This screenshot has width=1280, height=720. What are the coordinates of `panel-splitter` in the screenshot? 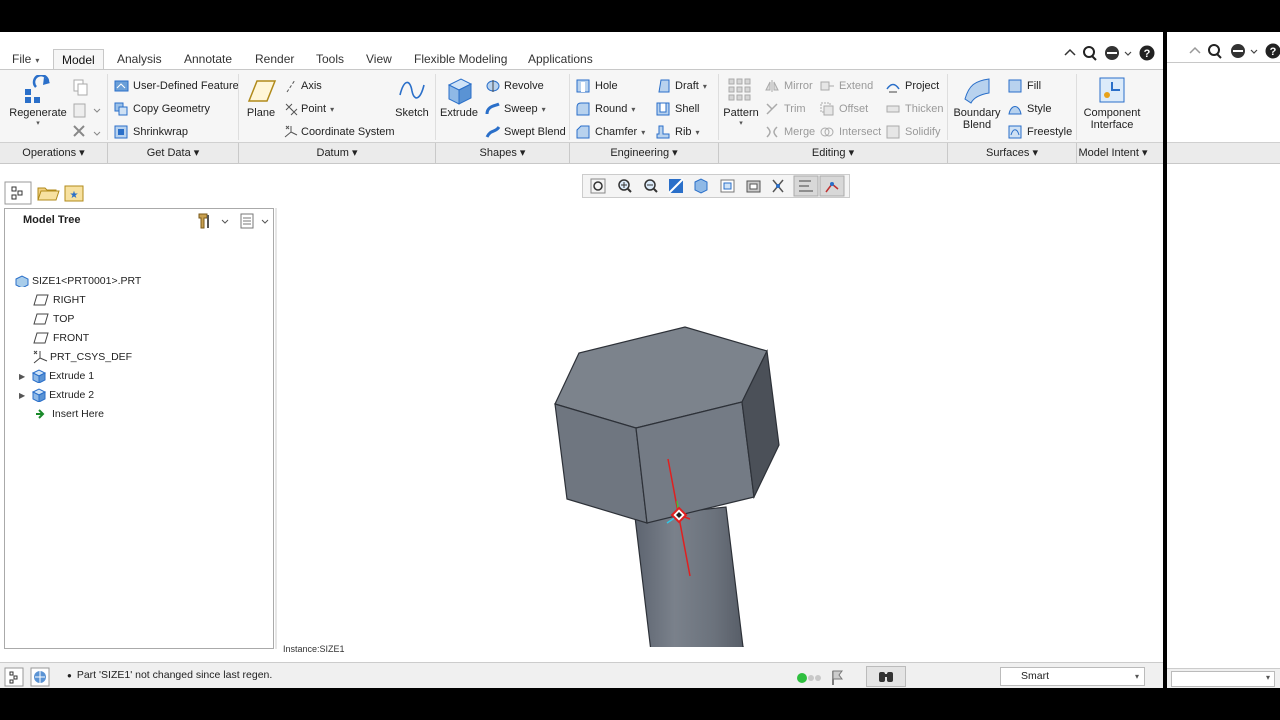 It's located at (276, 428).